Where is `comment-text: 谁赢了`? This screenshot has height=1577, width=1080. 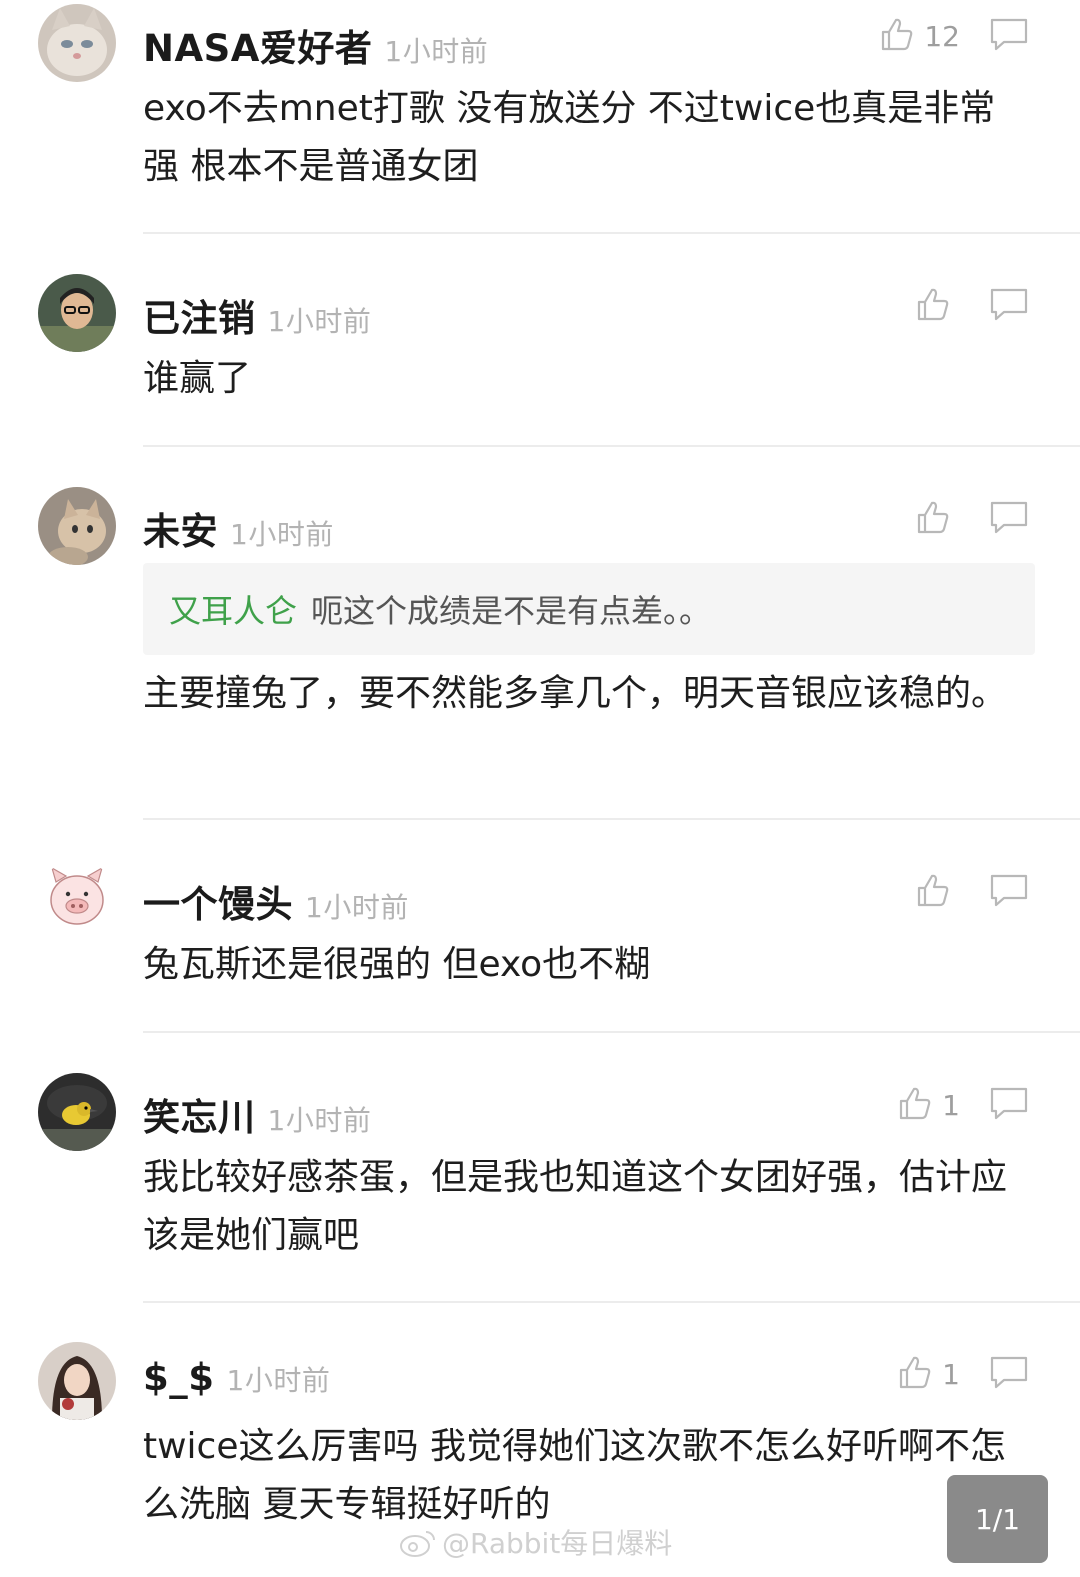 comment-text: 谁赢了 is located at coordinates (197, 378).